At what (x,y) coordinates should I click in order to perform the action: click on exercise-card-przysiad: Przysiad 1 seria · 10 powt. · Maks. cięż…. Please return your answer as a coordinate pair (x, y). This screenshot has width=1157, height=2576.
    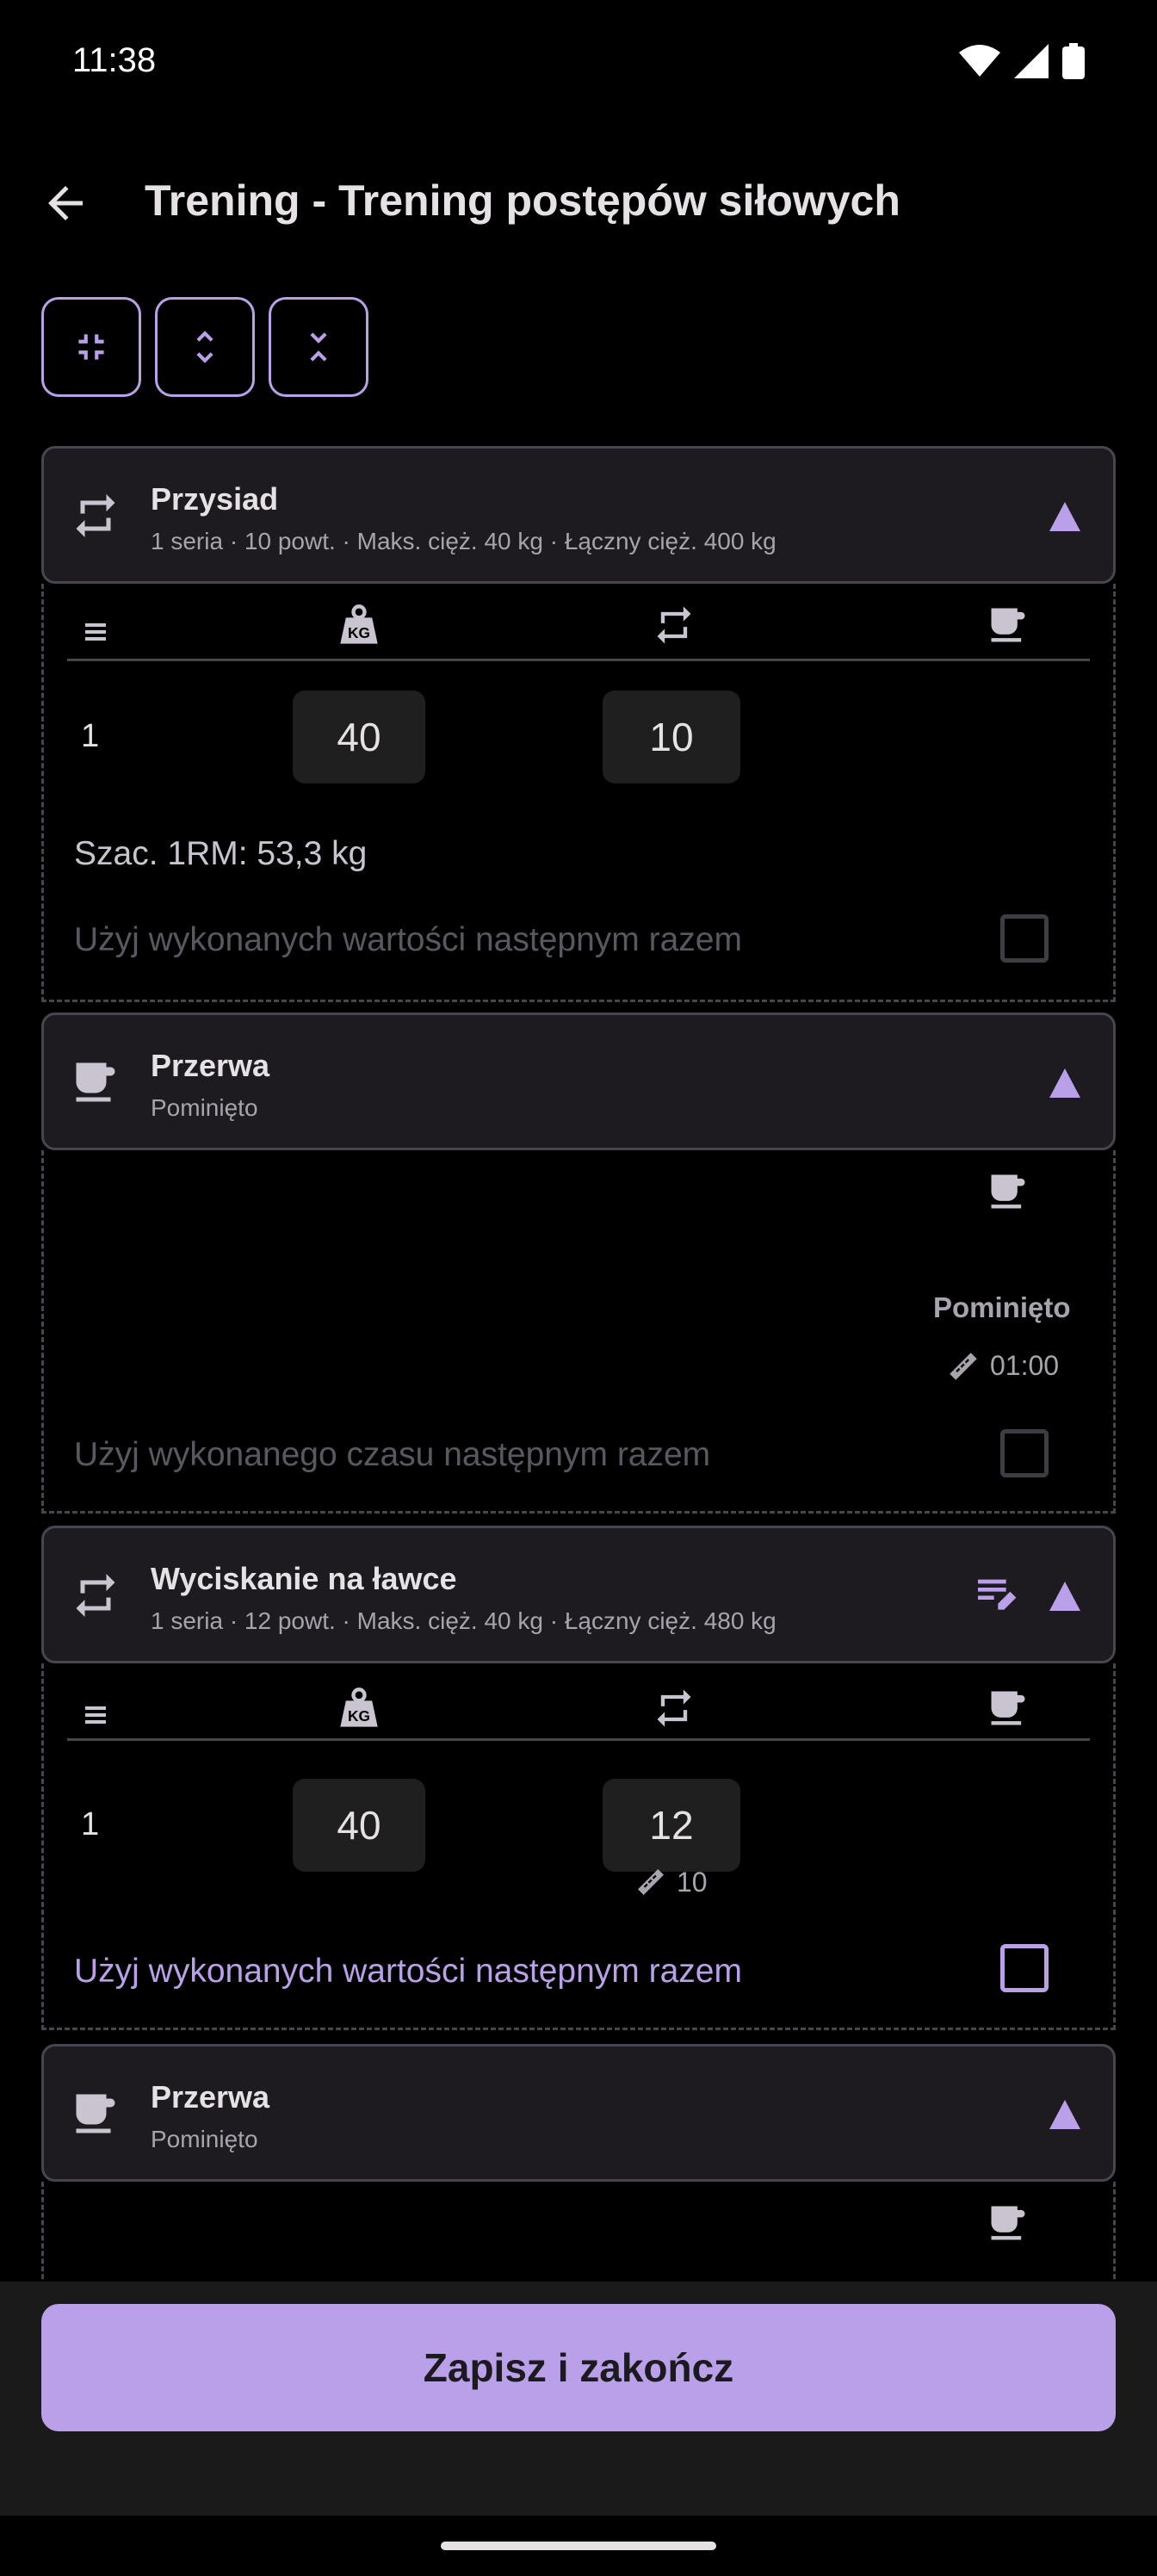
    Looking at the image, I should click on (579, 515).